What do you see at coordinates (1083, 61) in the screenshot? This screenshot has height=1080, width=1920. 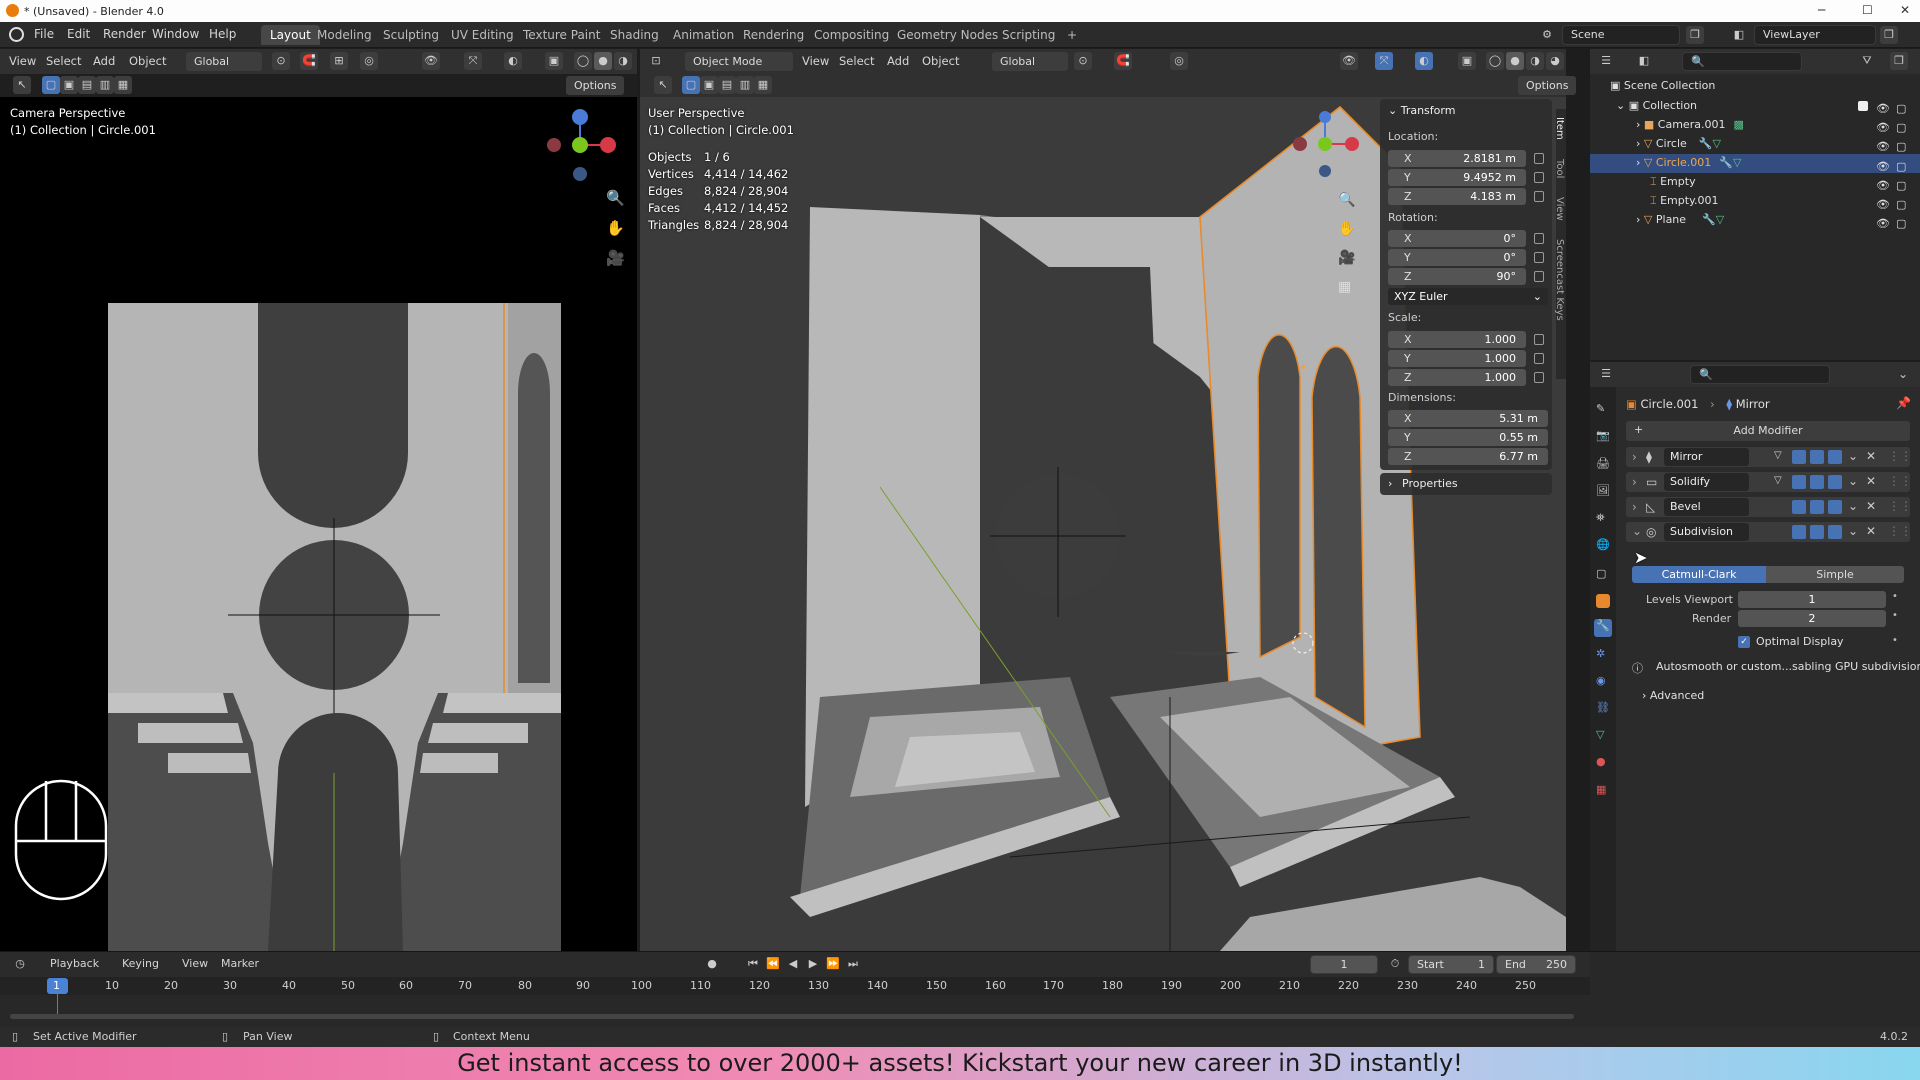 I see `right-pivot-icon: ⊙` at bounding box center [1083, 61].